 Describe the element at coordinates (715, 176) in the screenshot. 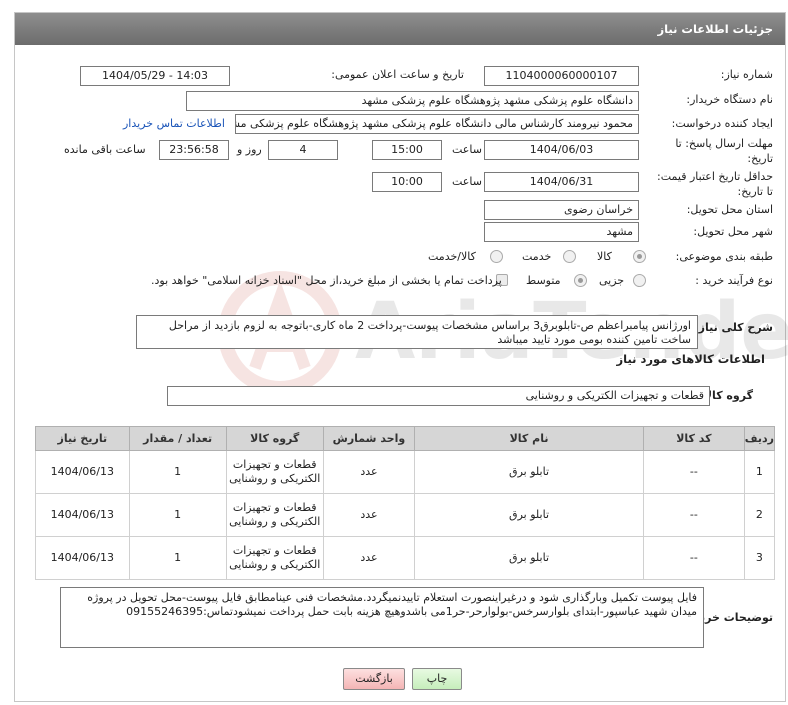

I see `validity-label-line1: حداقل تاریخ اعتبار قیمت:` at that location.